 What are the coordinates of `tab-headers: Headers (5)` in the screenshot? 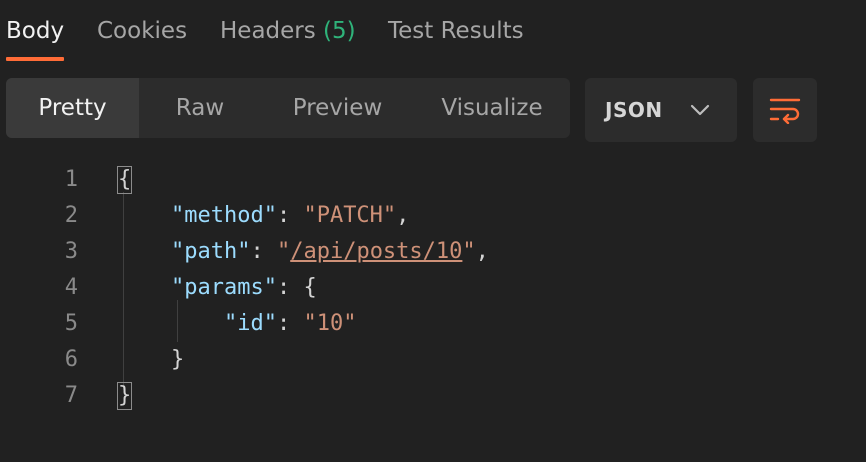 It's located at (288, 31).